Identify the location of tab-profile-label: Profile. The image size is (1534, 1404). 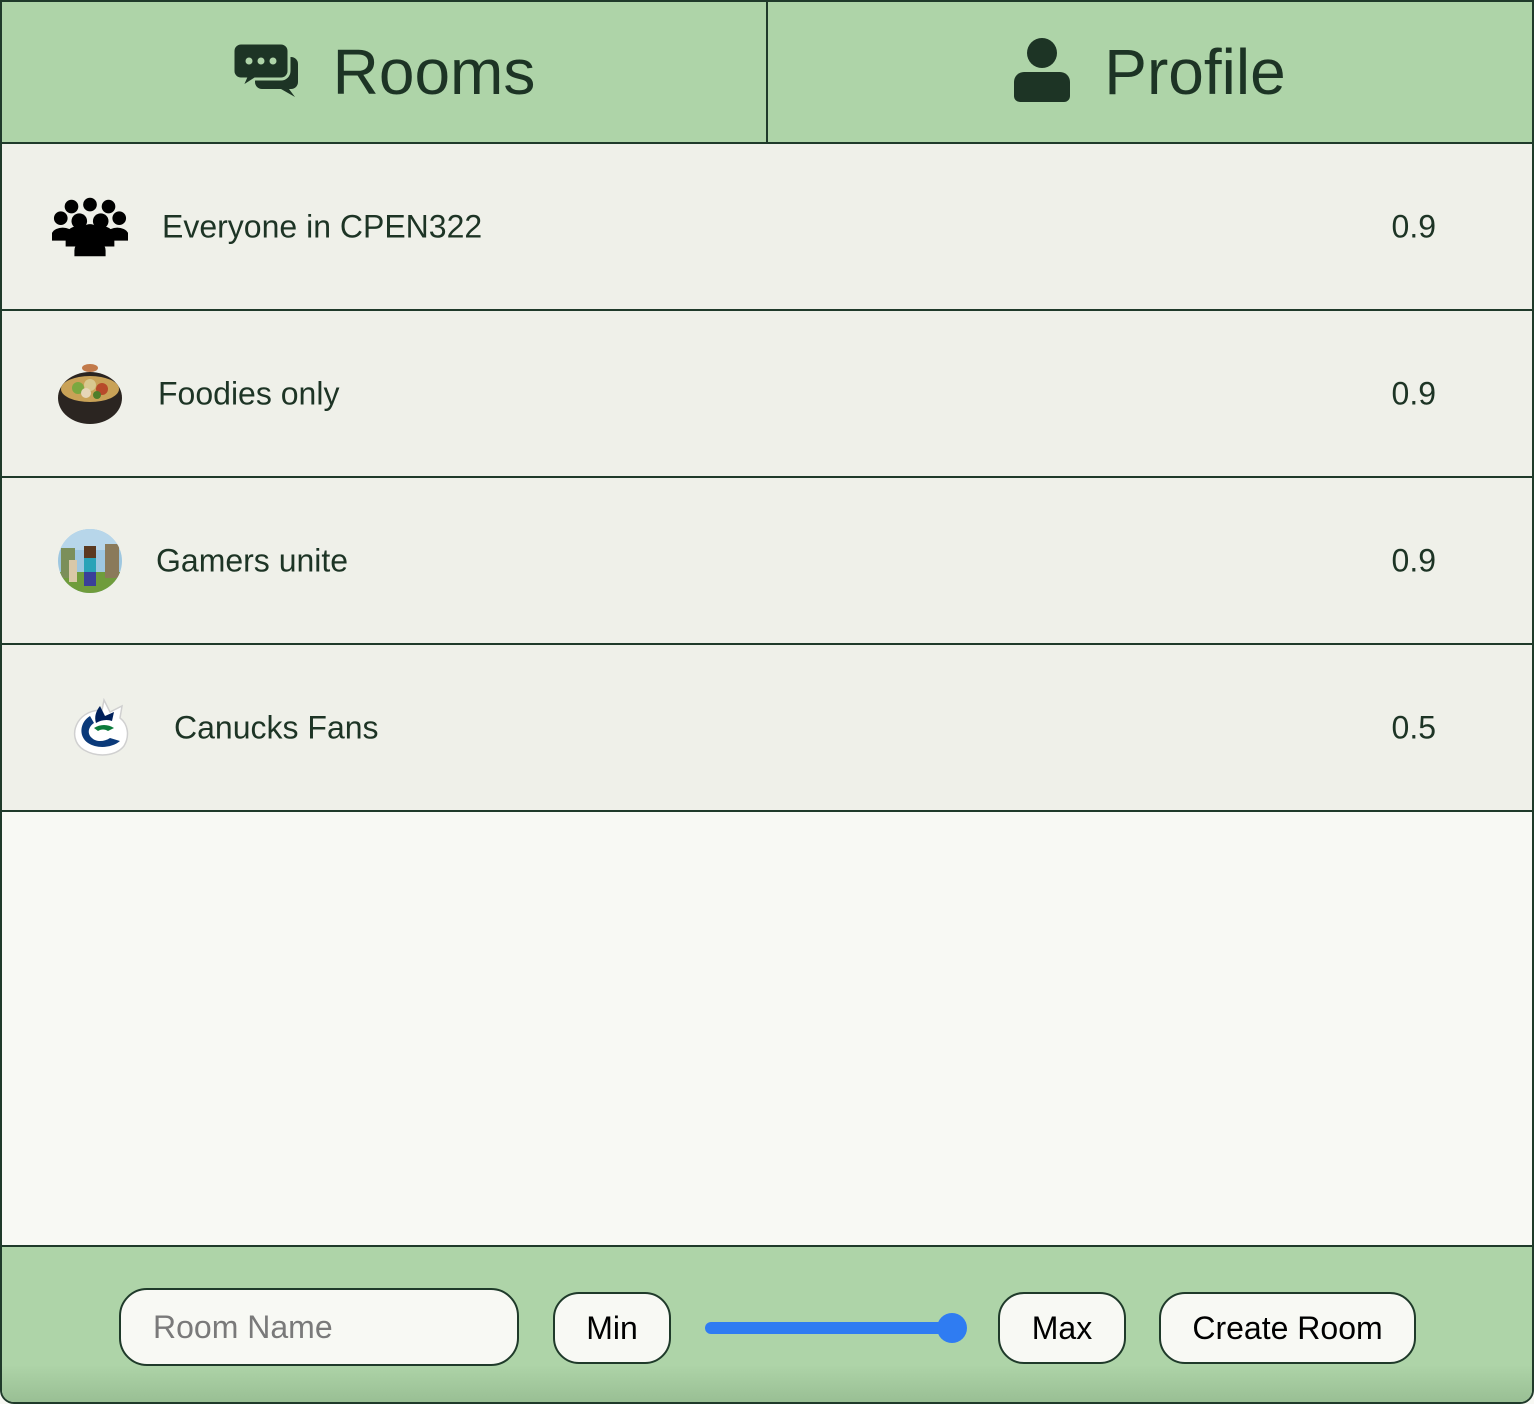
(1195, 72).